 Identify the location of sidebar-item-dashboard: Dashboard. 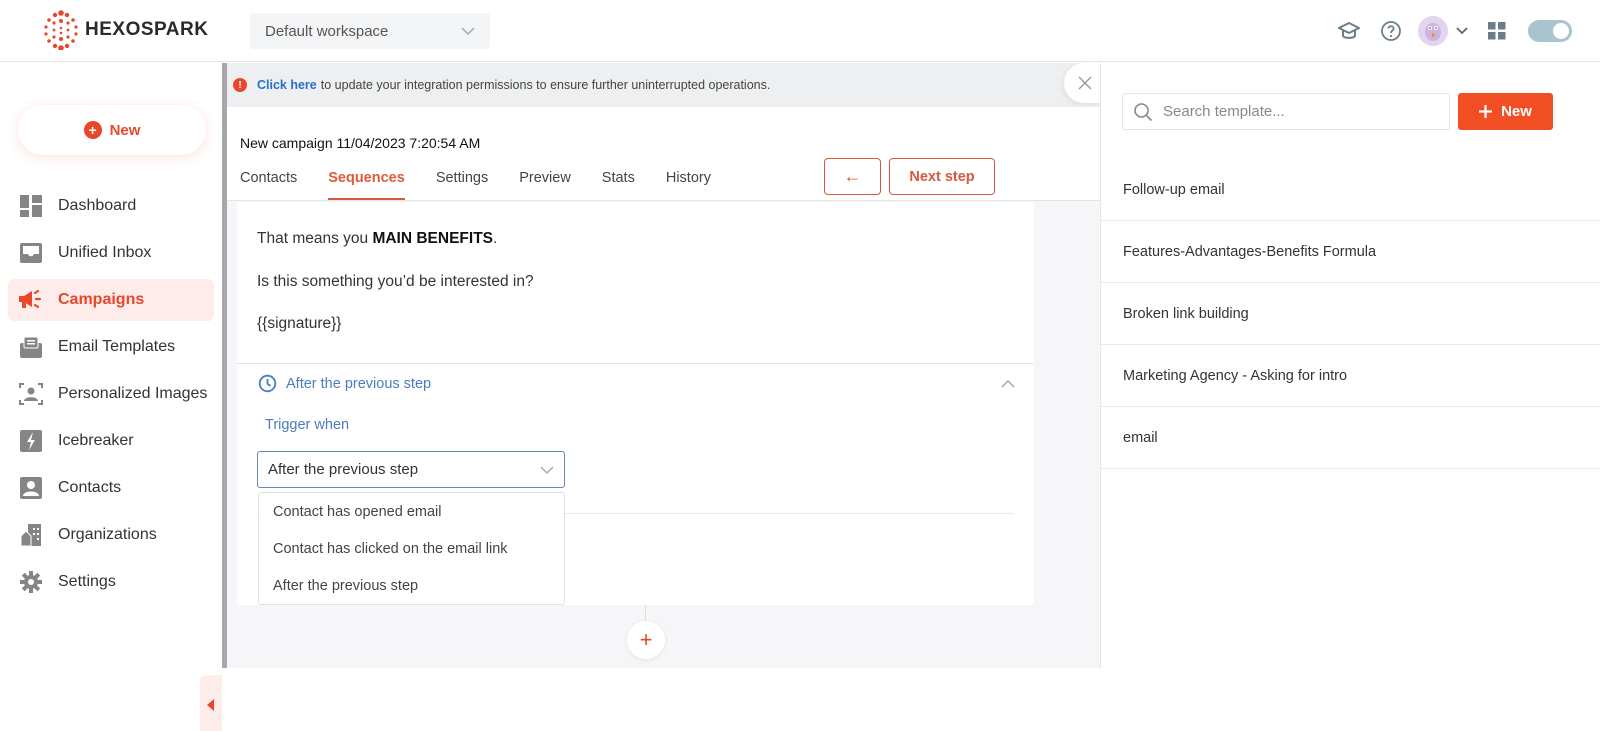
(111, 206).